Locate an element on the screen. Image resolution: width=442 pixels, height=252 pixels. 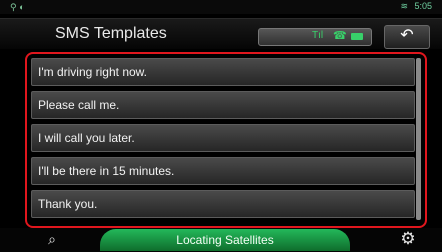
bottom-bar: ⌕ Locating Satellites ⚙ is located at coordinates (221, 240).